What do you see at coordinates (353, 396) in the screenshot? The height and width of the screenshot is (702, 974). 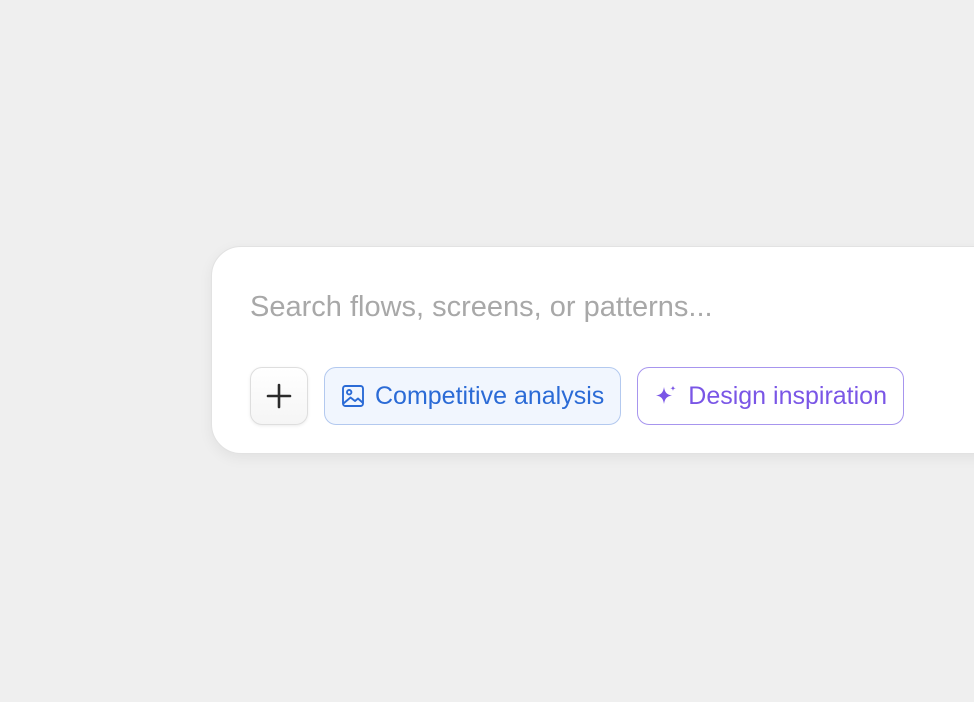 I see `image-icon` at bounding box center [353, 396].